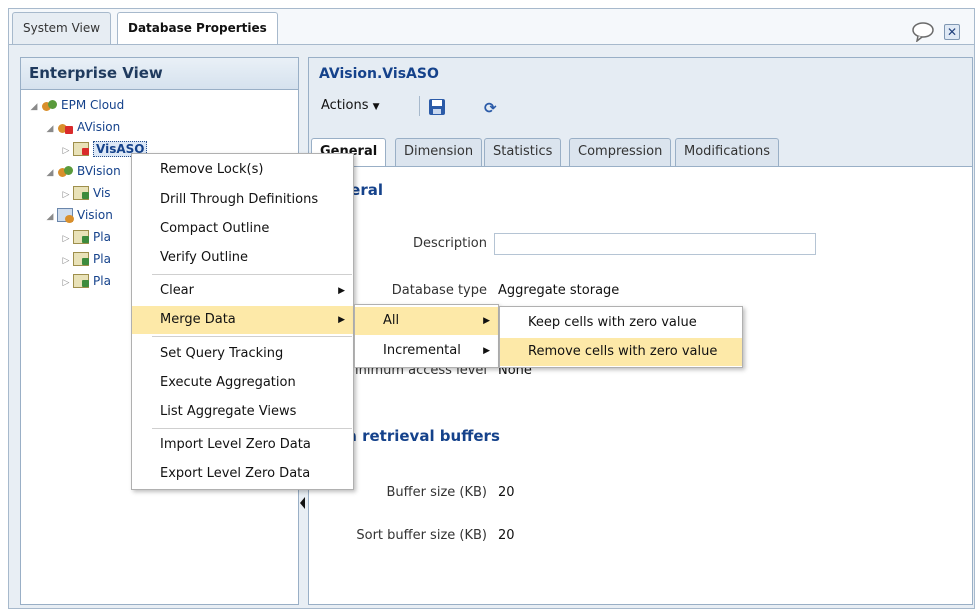 Image resolution: width=976 pixels, height=609 pixels. I want to click on menu-item-remove-lock: Remove Lock(s), so click(242, 170).